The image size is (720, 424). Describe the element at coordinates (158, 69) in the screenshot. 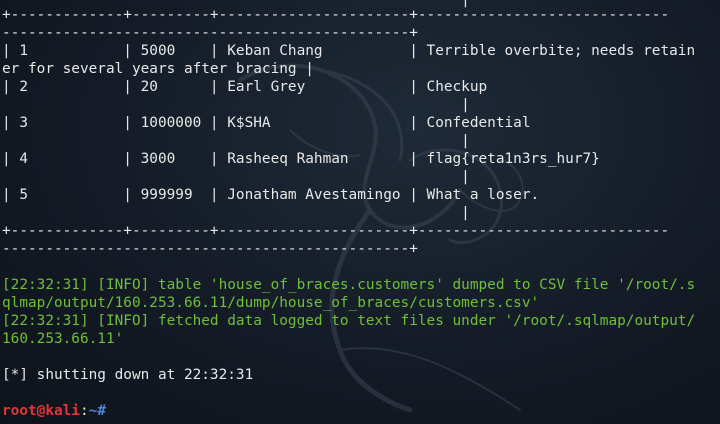

I see `terminal-line: er for several years after bracing |` at that location.